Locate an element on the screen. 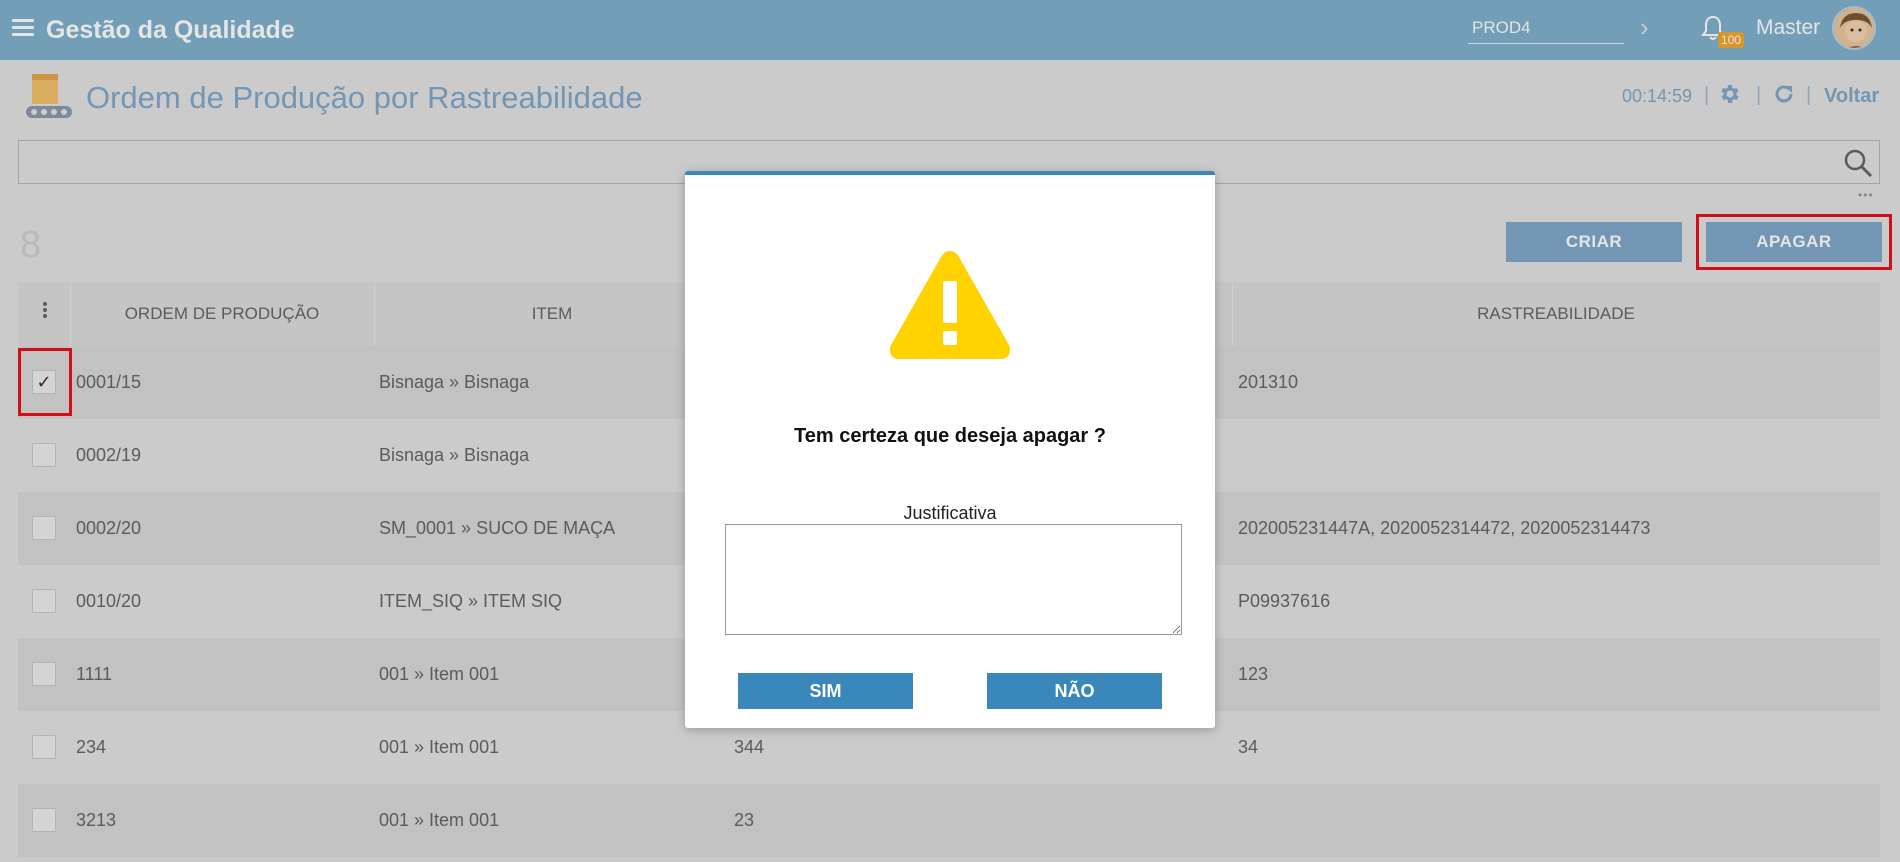  justification-textarea is located at coordinates (953, 579).